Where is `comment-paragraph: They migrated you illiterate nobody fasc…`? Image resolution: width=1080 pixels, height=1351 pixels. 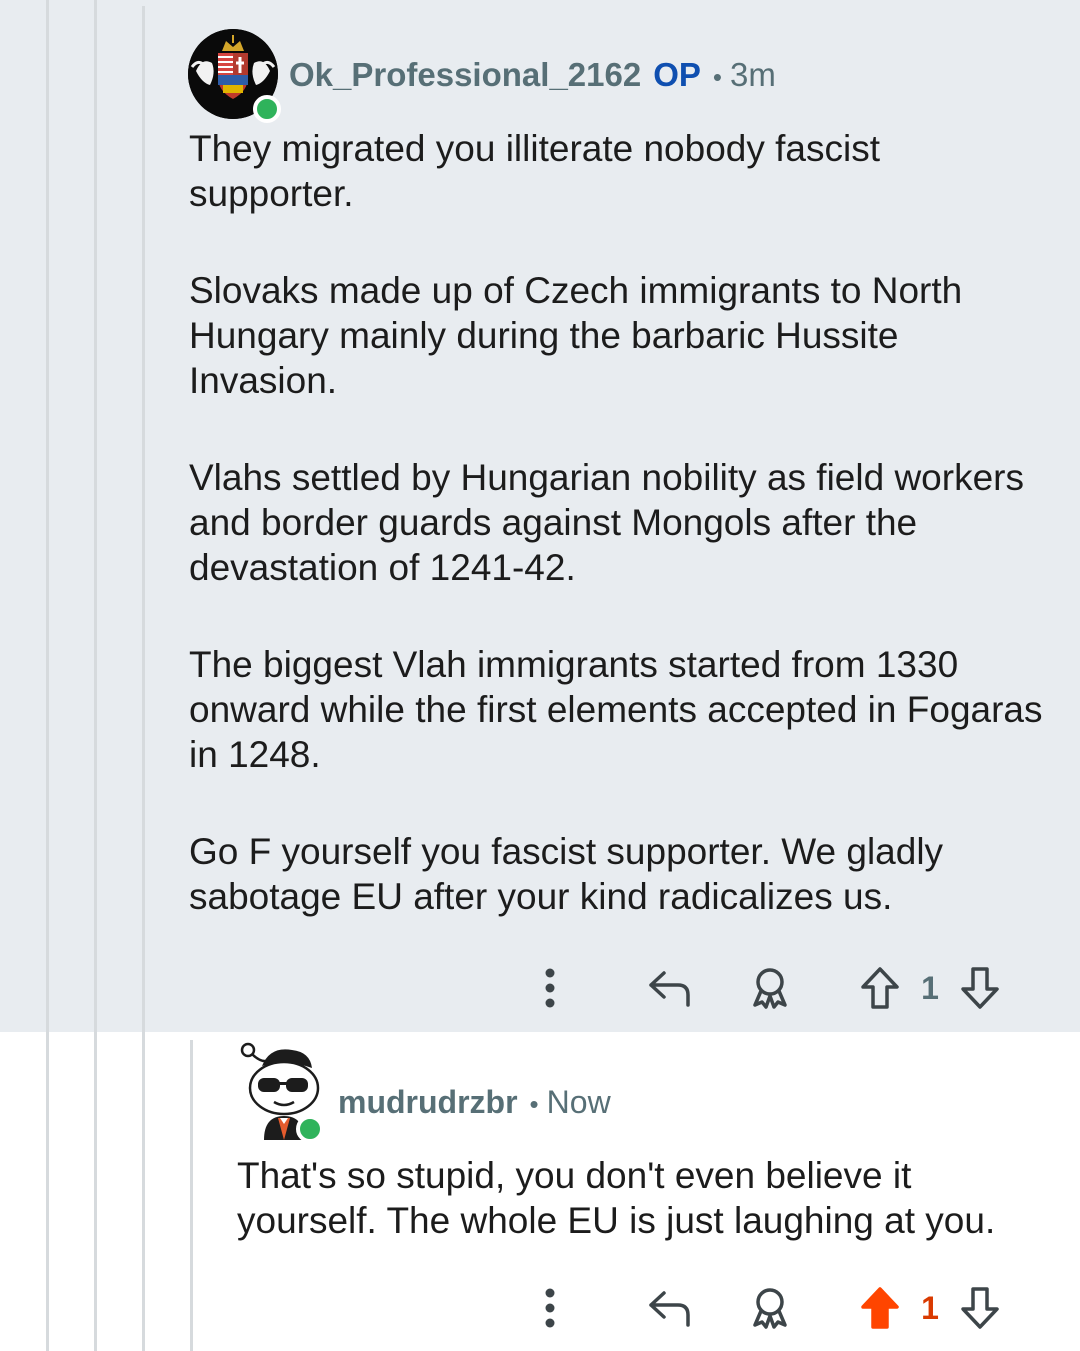
comment-paragraph: They migrated you illiterate nobody fasc… is located at coordinates (535, 171).